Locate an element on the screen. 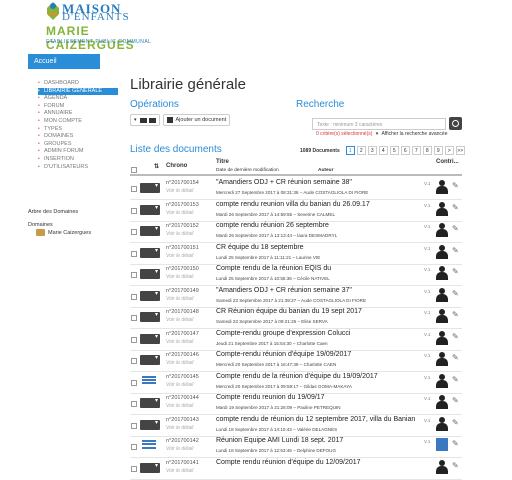  sidebar-item: AGENDA is located at coordinates (78, 99).